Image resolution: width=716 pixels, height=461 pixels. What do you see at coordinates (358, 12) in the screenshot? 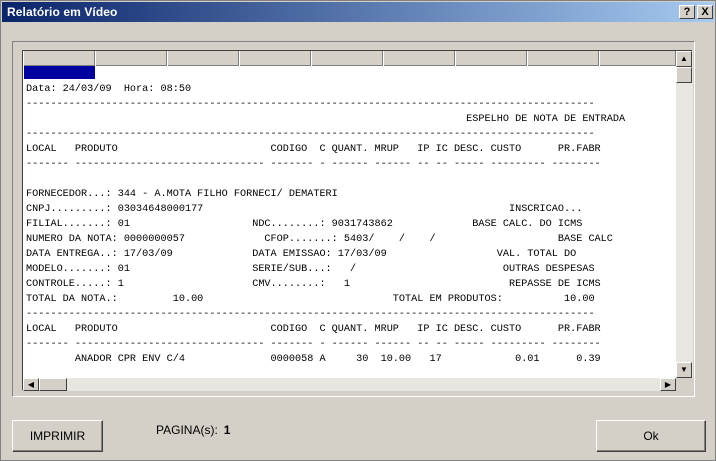
I see `title-bar: Relatório em Vídeo ? X` at bounding box center [358, 12].